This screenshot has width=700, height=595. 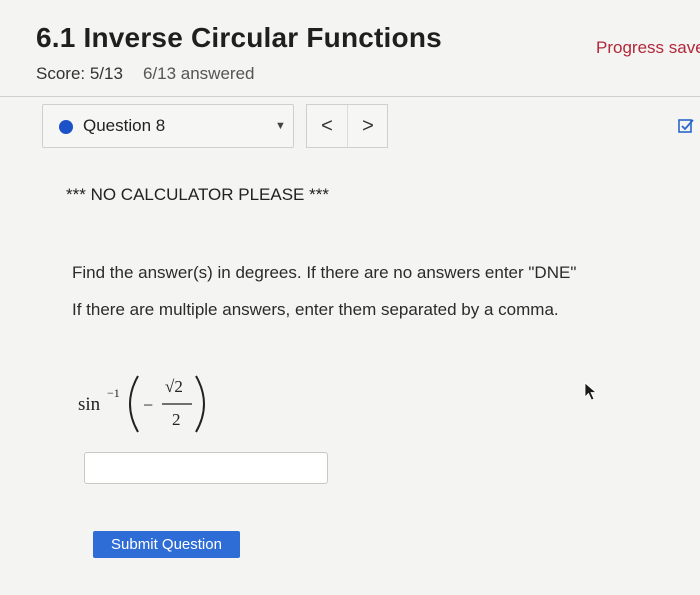 What do you see at coordinates (89, 404) in the screenshot?
I see `function-name: sin` at bounding box center [89, 404].